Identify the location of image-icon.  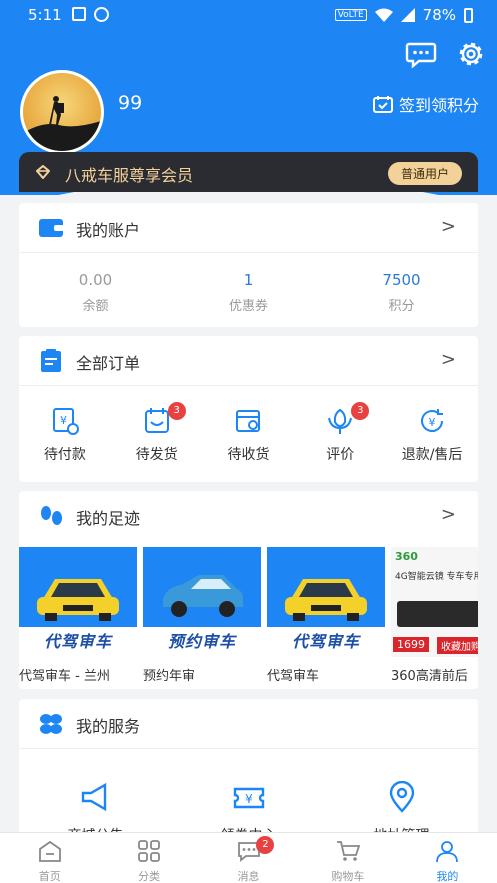
(79, 14).